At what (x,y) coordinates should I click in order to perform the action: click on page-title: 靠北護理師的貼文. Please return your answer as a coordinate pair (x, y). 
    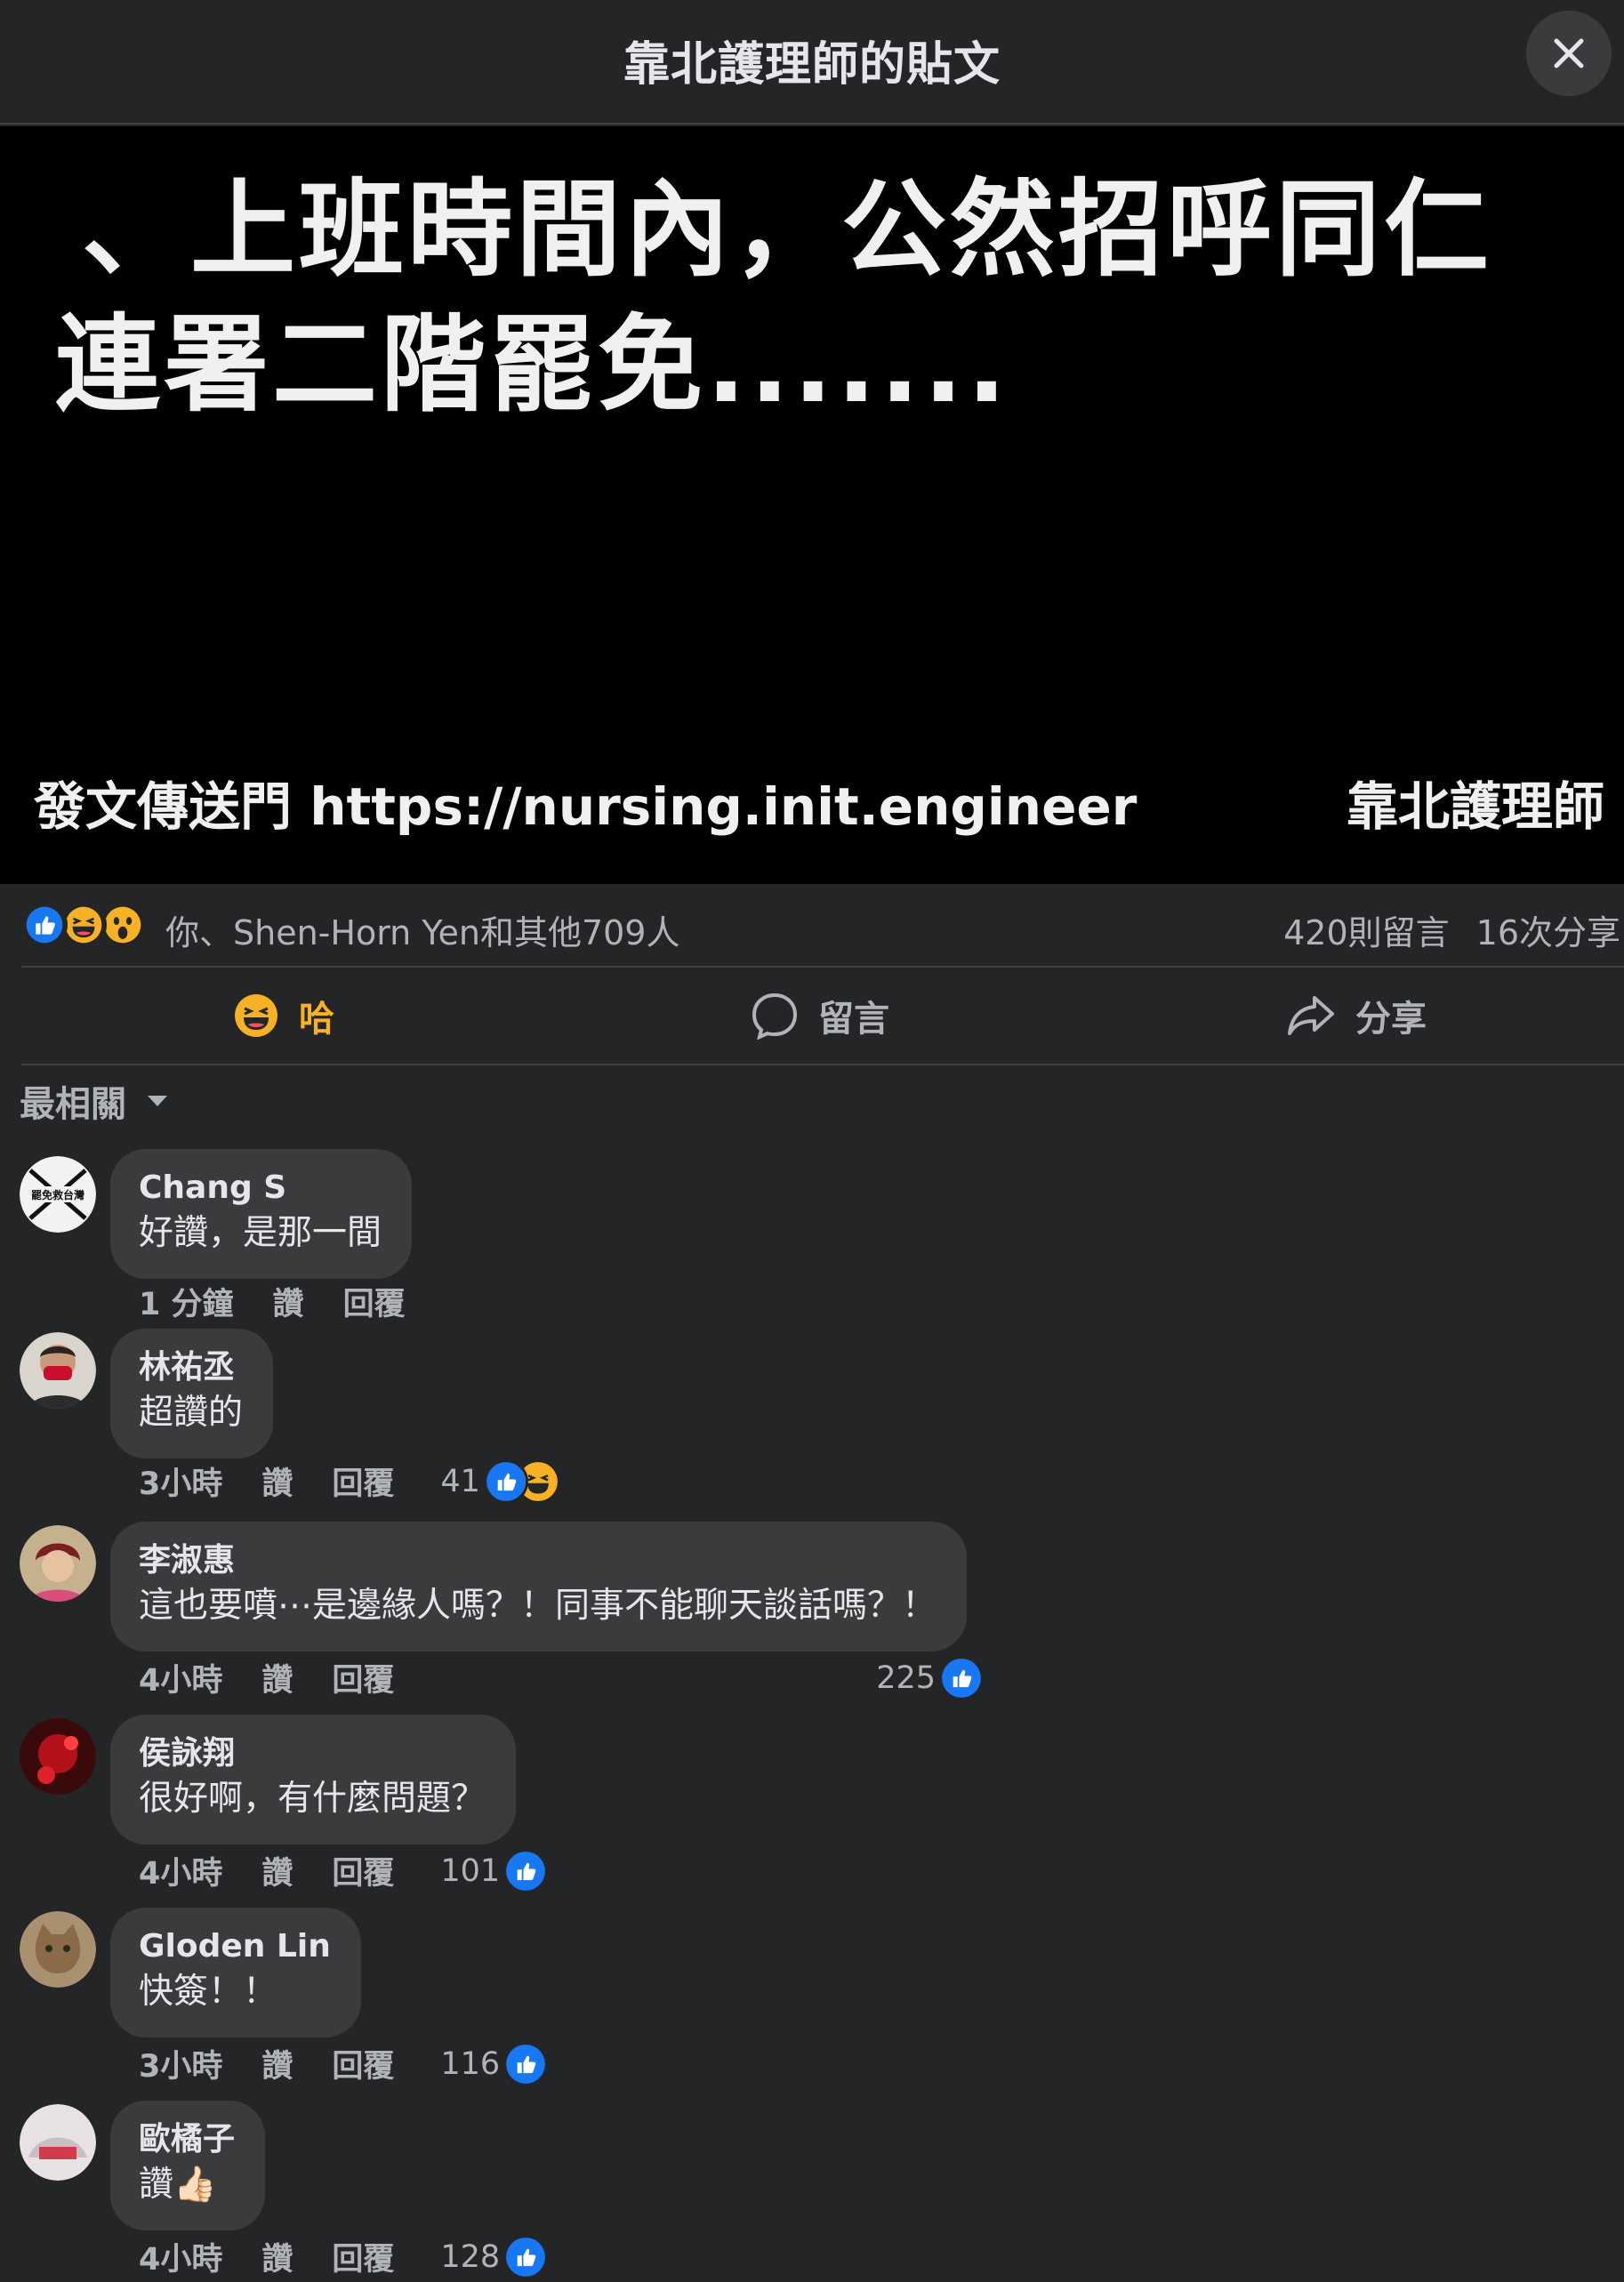
    Looking at the image, I should click on (812, 65).